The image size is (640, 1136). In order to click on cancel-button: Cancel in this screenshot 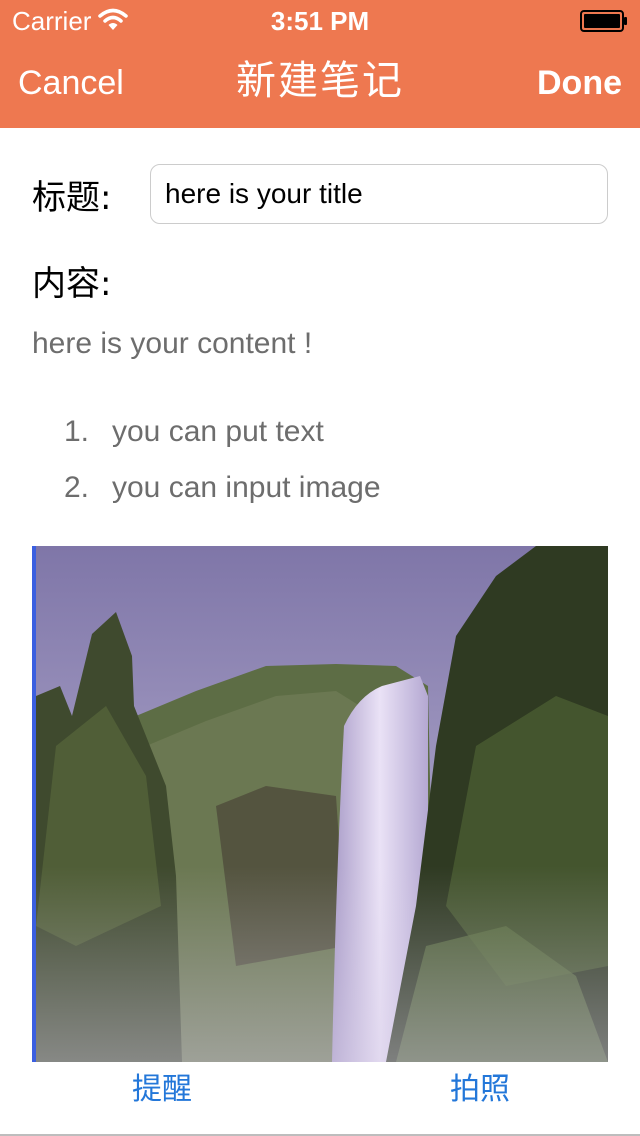, I will do `click(71, 83)`.